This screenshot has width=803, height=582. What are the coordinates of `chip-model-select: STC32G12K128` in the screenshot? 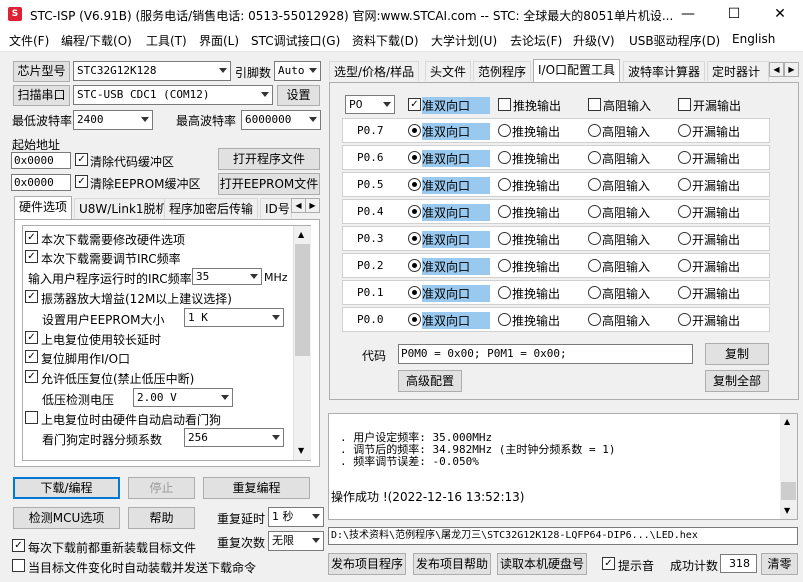 It's located at (152, 71).